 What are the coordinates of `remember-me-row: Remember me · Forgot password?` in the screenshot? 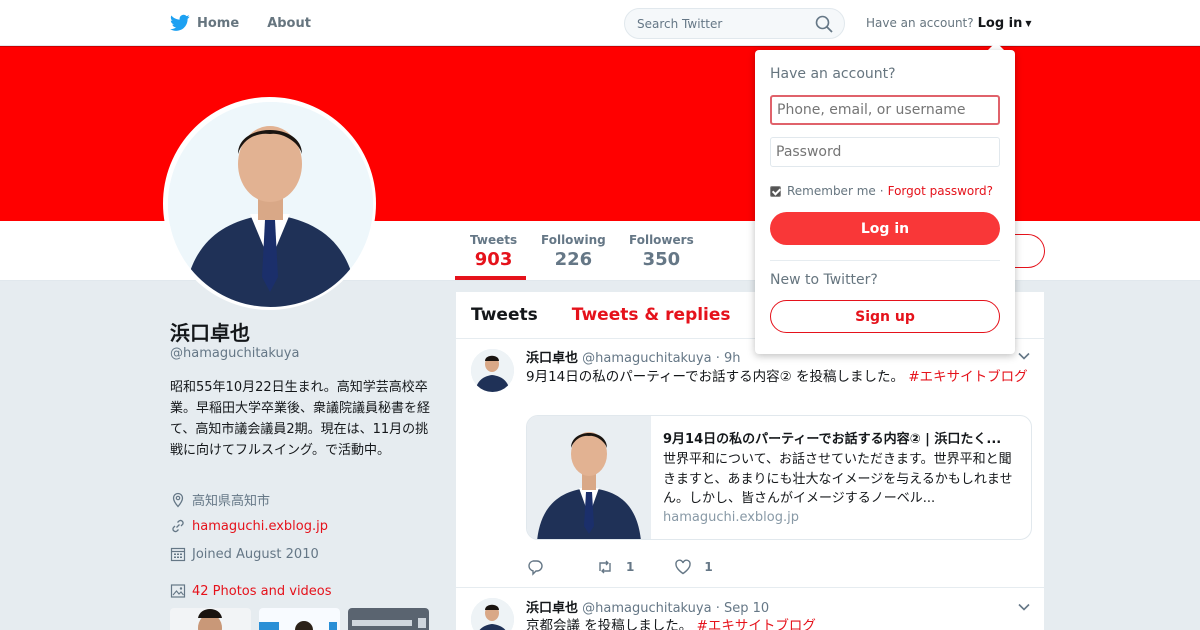 It's located at (881, 191).